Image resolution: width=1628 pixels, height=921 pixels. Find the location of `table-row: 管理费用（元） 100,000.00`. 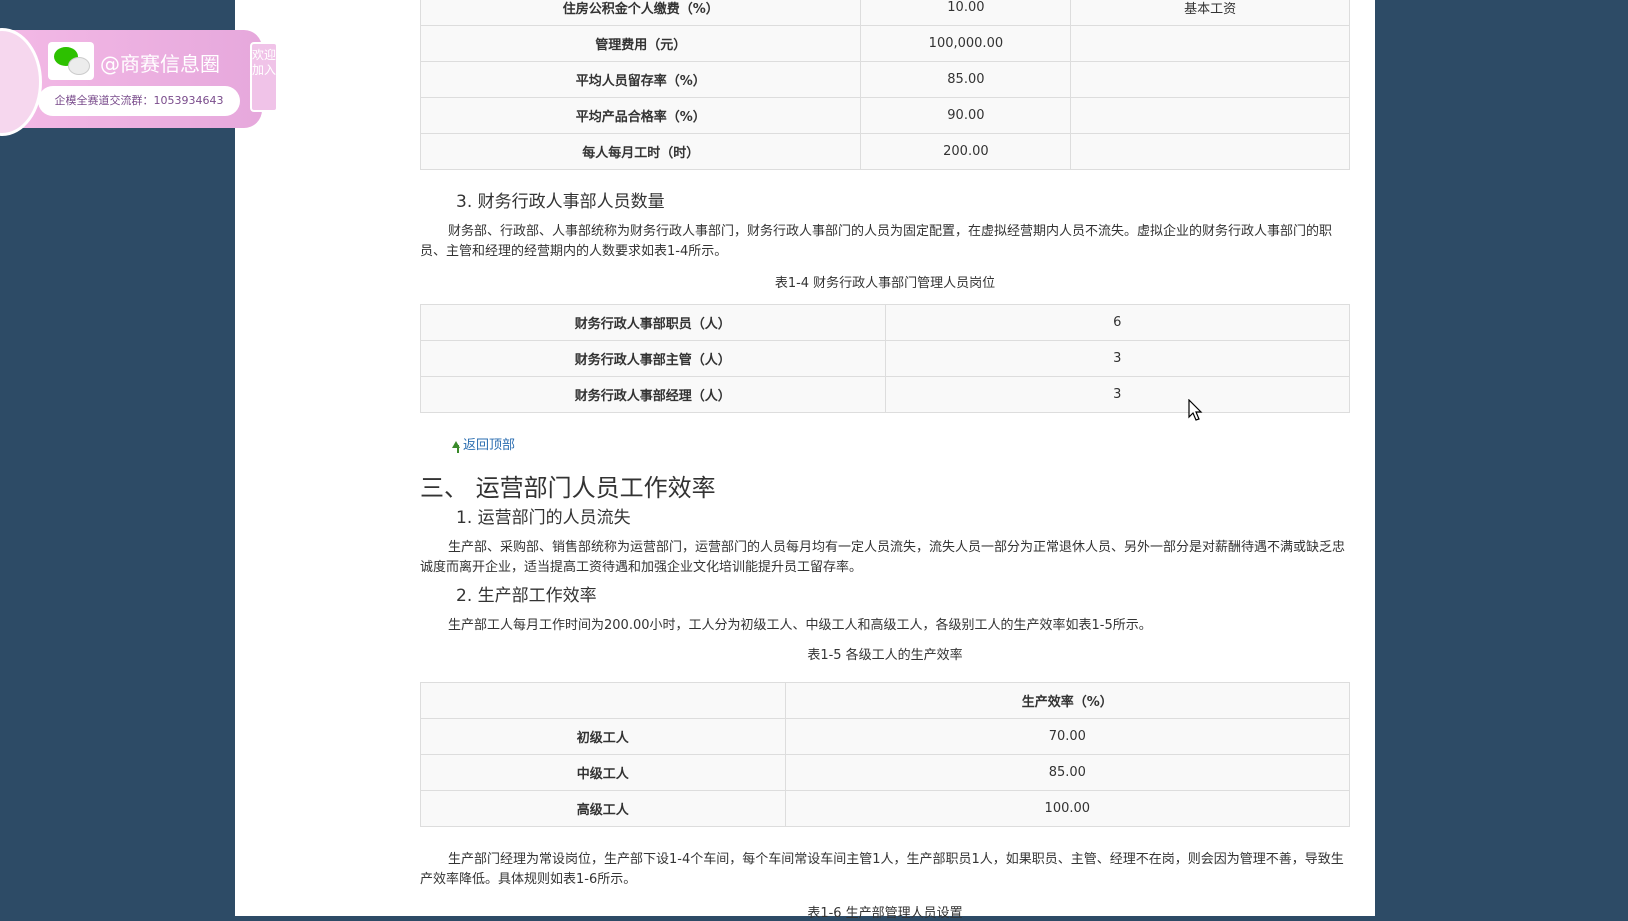

table-row: 管理费用（元） 100,000.00 is located at coordinates (884, 43).